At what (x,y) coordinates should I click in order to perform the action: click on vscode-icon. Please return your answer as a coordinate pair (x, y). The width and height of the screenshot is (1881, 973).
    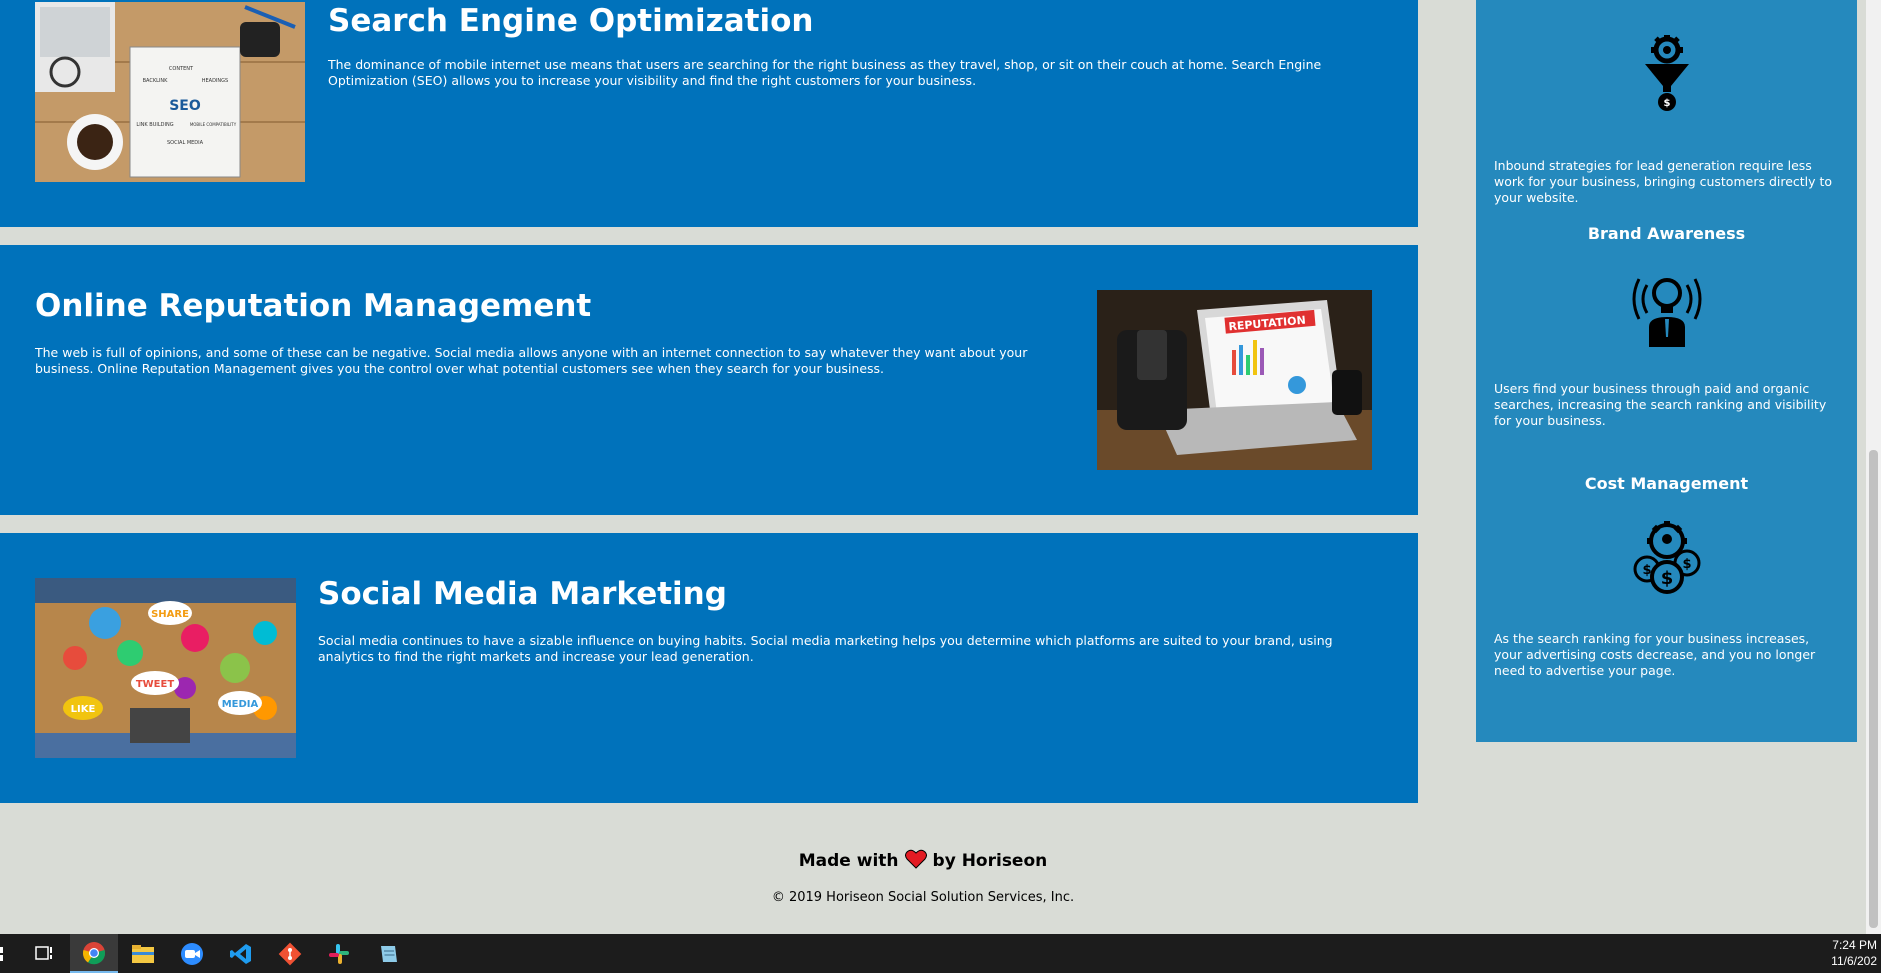
    Looking at the image, I should click on (241, 953).